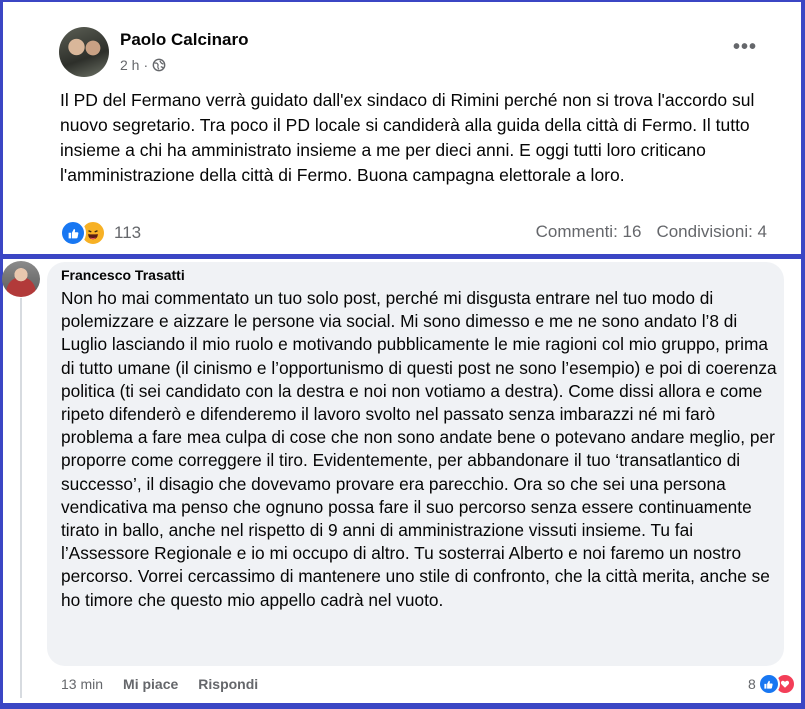  What do you see at coordinates (100, 233) in the screenshot?
I see `post-reactions: 113` at bounding box center [100, 233].